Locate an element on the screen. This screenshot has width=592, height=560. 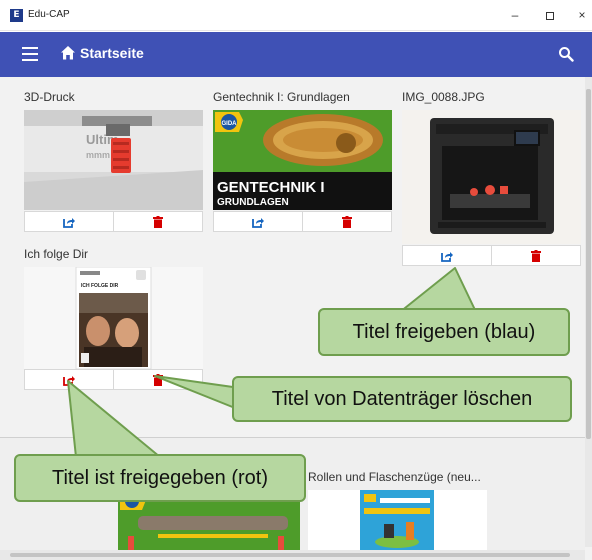
printer-photo: Ultim mmm is located at coordinates (113, 160).